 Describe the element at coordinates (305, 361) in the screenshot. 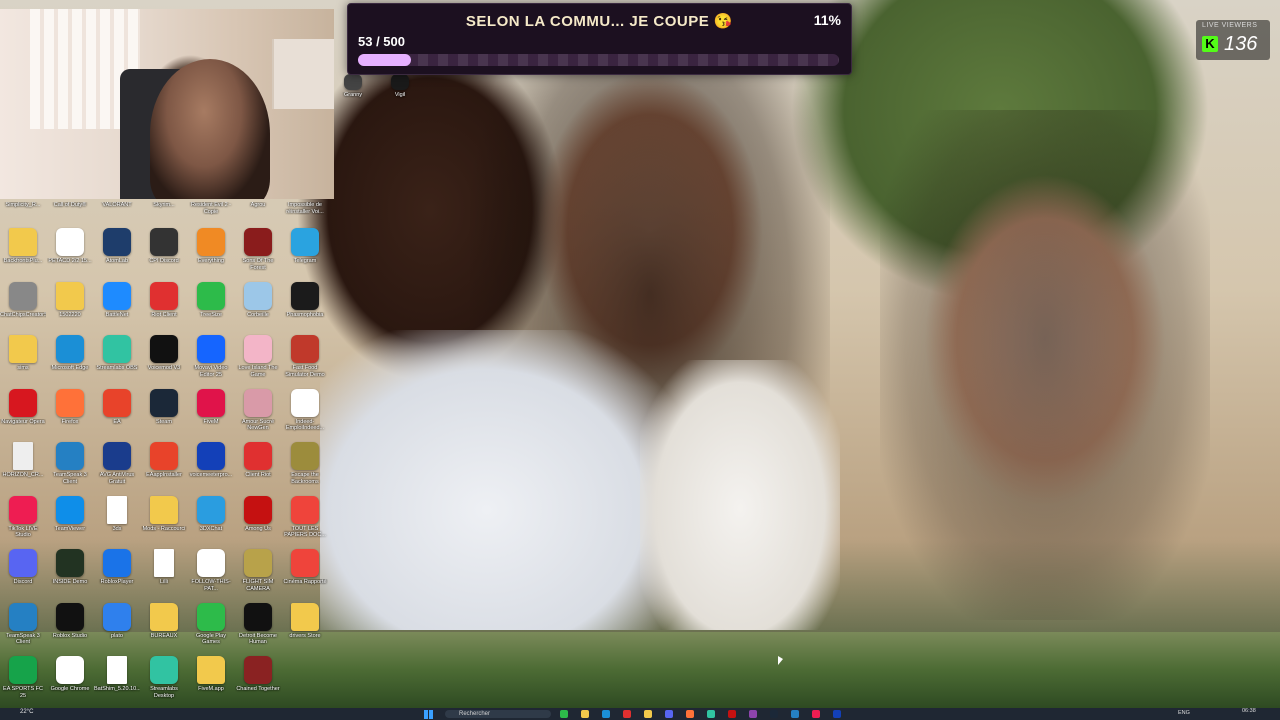

I see `desktop-icon: Fast Food Simulator Demo` at that location.